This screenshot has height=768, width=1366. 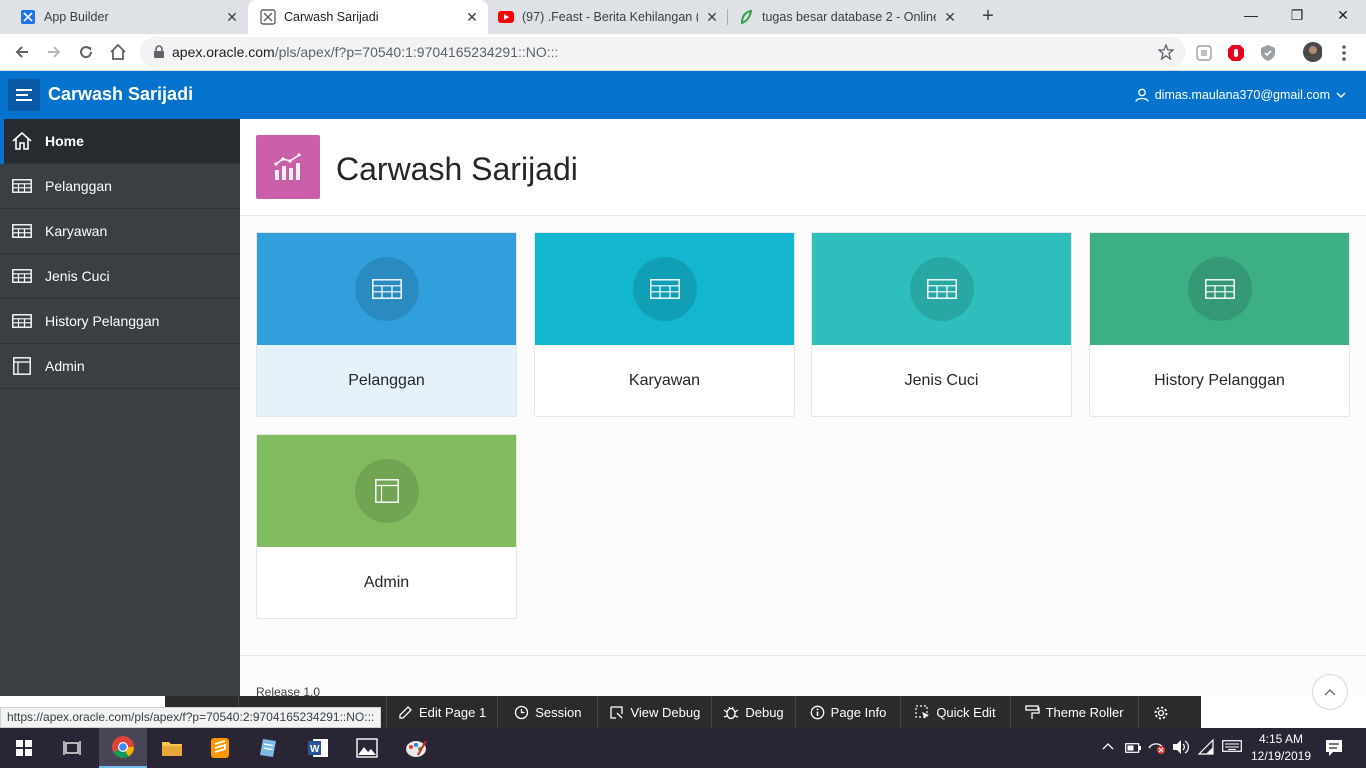 What do you see at coordinates (1281, 748) in the screenshot?
I see `taskbar-clock: 4:15 AM 12/19/2019` at bounding box center [1281, 748].